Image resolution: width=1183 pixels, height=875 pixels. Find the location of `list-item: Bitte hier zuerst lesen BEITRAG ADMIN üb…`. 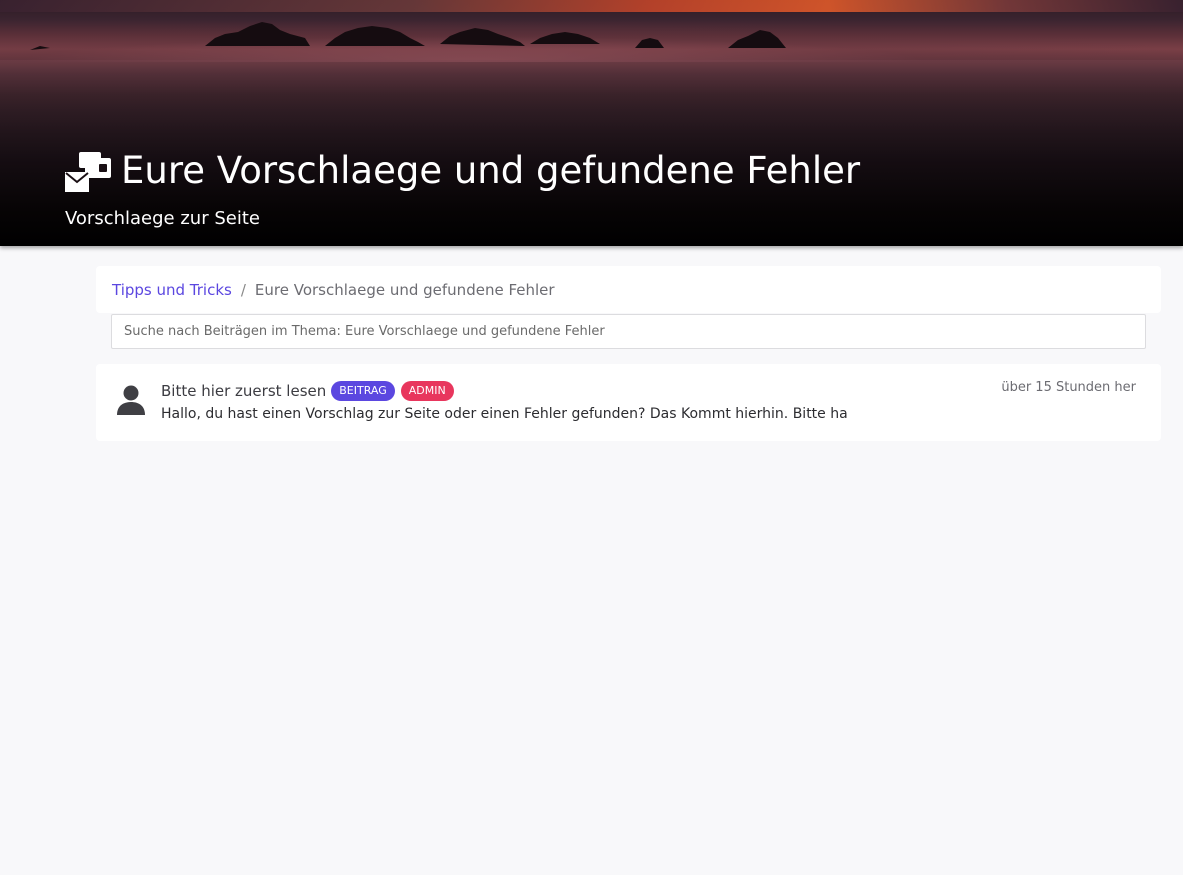

list-item: Bitte hier zuerst lesen BEITRAG ADMIN üb… is located at coordinates (628, 402).